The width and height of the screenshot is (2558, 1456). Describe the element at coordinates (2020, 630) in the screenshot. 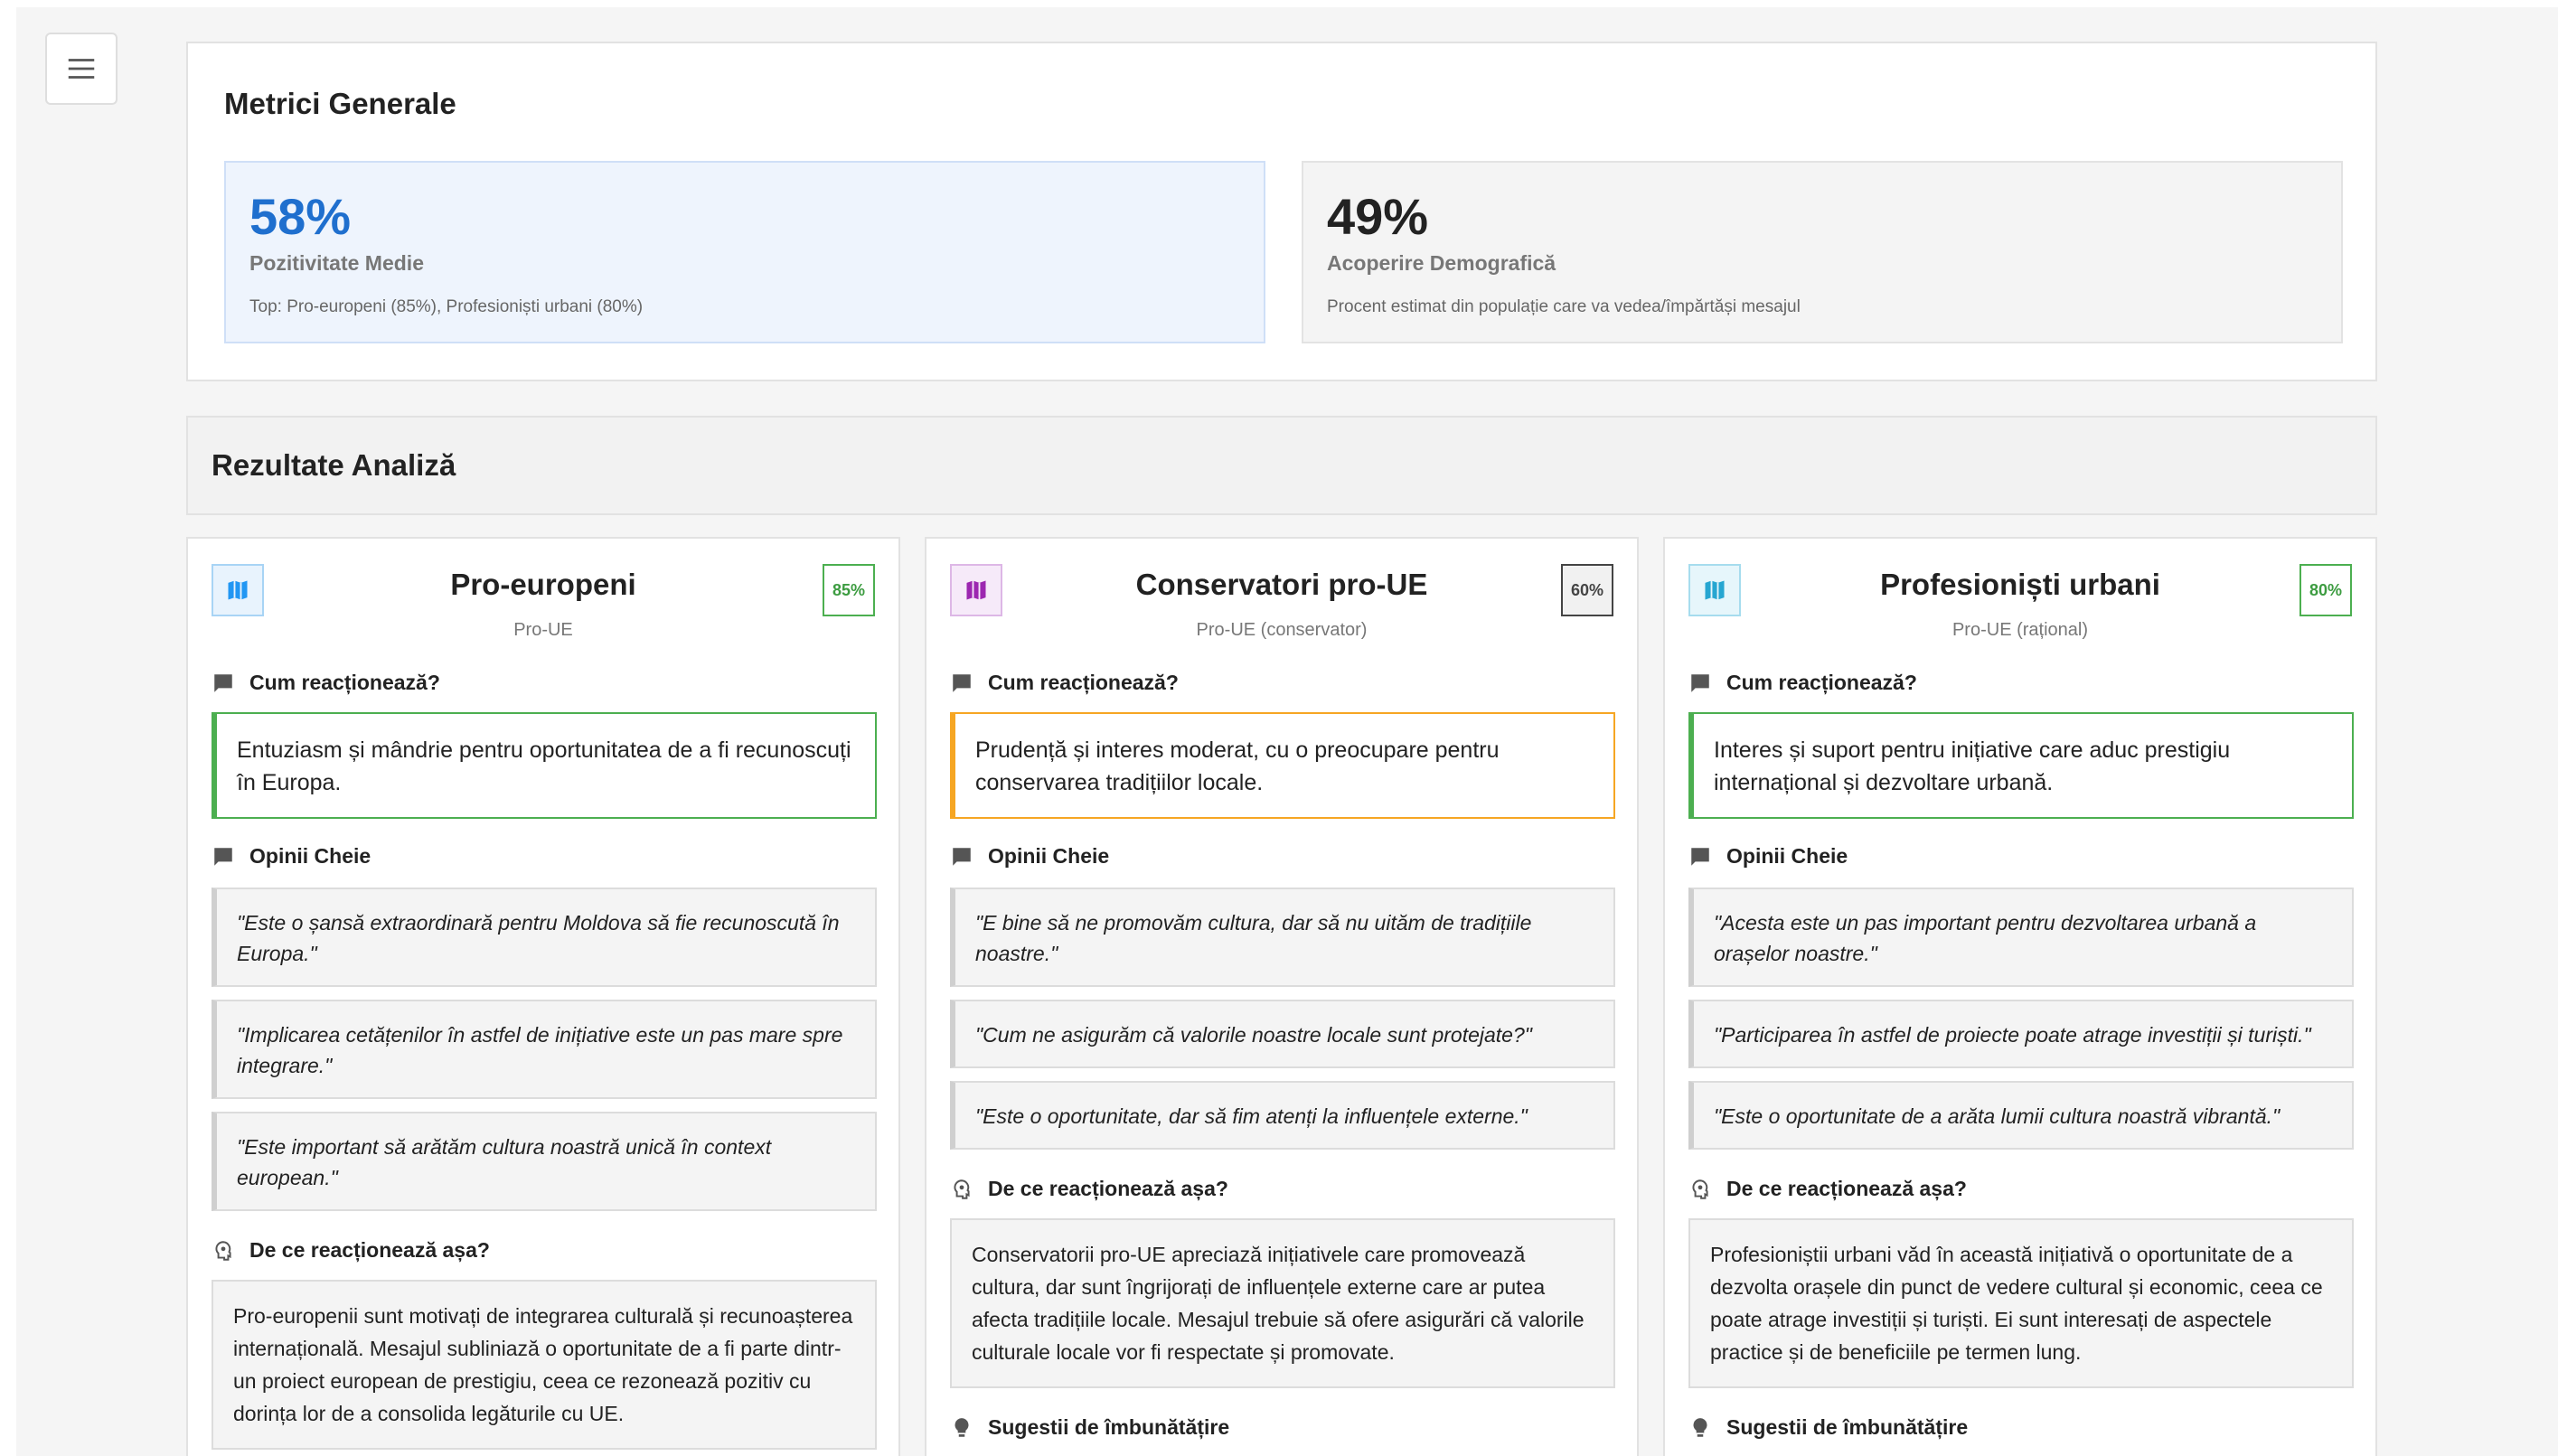

I see `segment-subtitle: Pro-UE (rațional)` at that location.